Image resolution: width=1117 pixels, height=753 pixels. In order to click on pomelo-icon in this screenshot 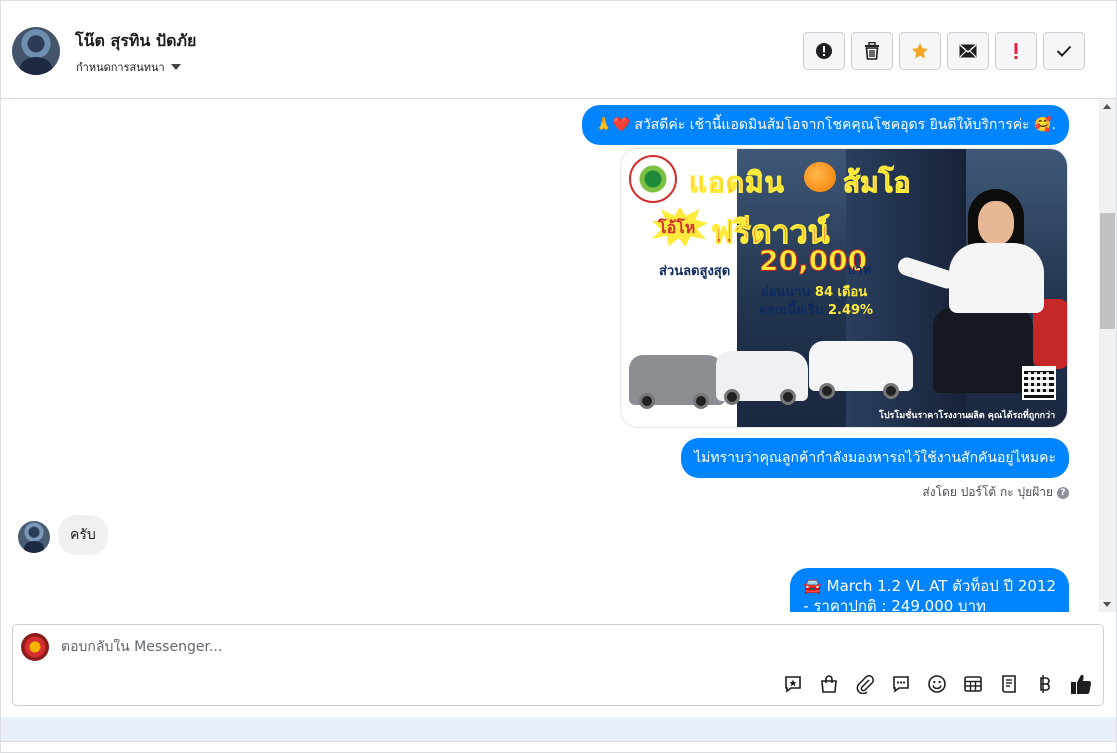, I will do `click(820, 177)`.